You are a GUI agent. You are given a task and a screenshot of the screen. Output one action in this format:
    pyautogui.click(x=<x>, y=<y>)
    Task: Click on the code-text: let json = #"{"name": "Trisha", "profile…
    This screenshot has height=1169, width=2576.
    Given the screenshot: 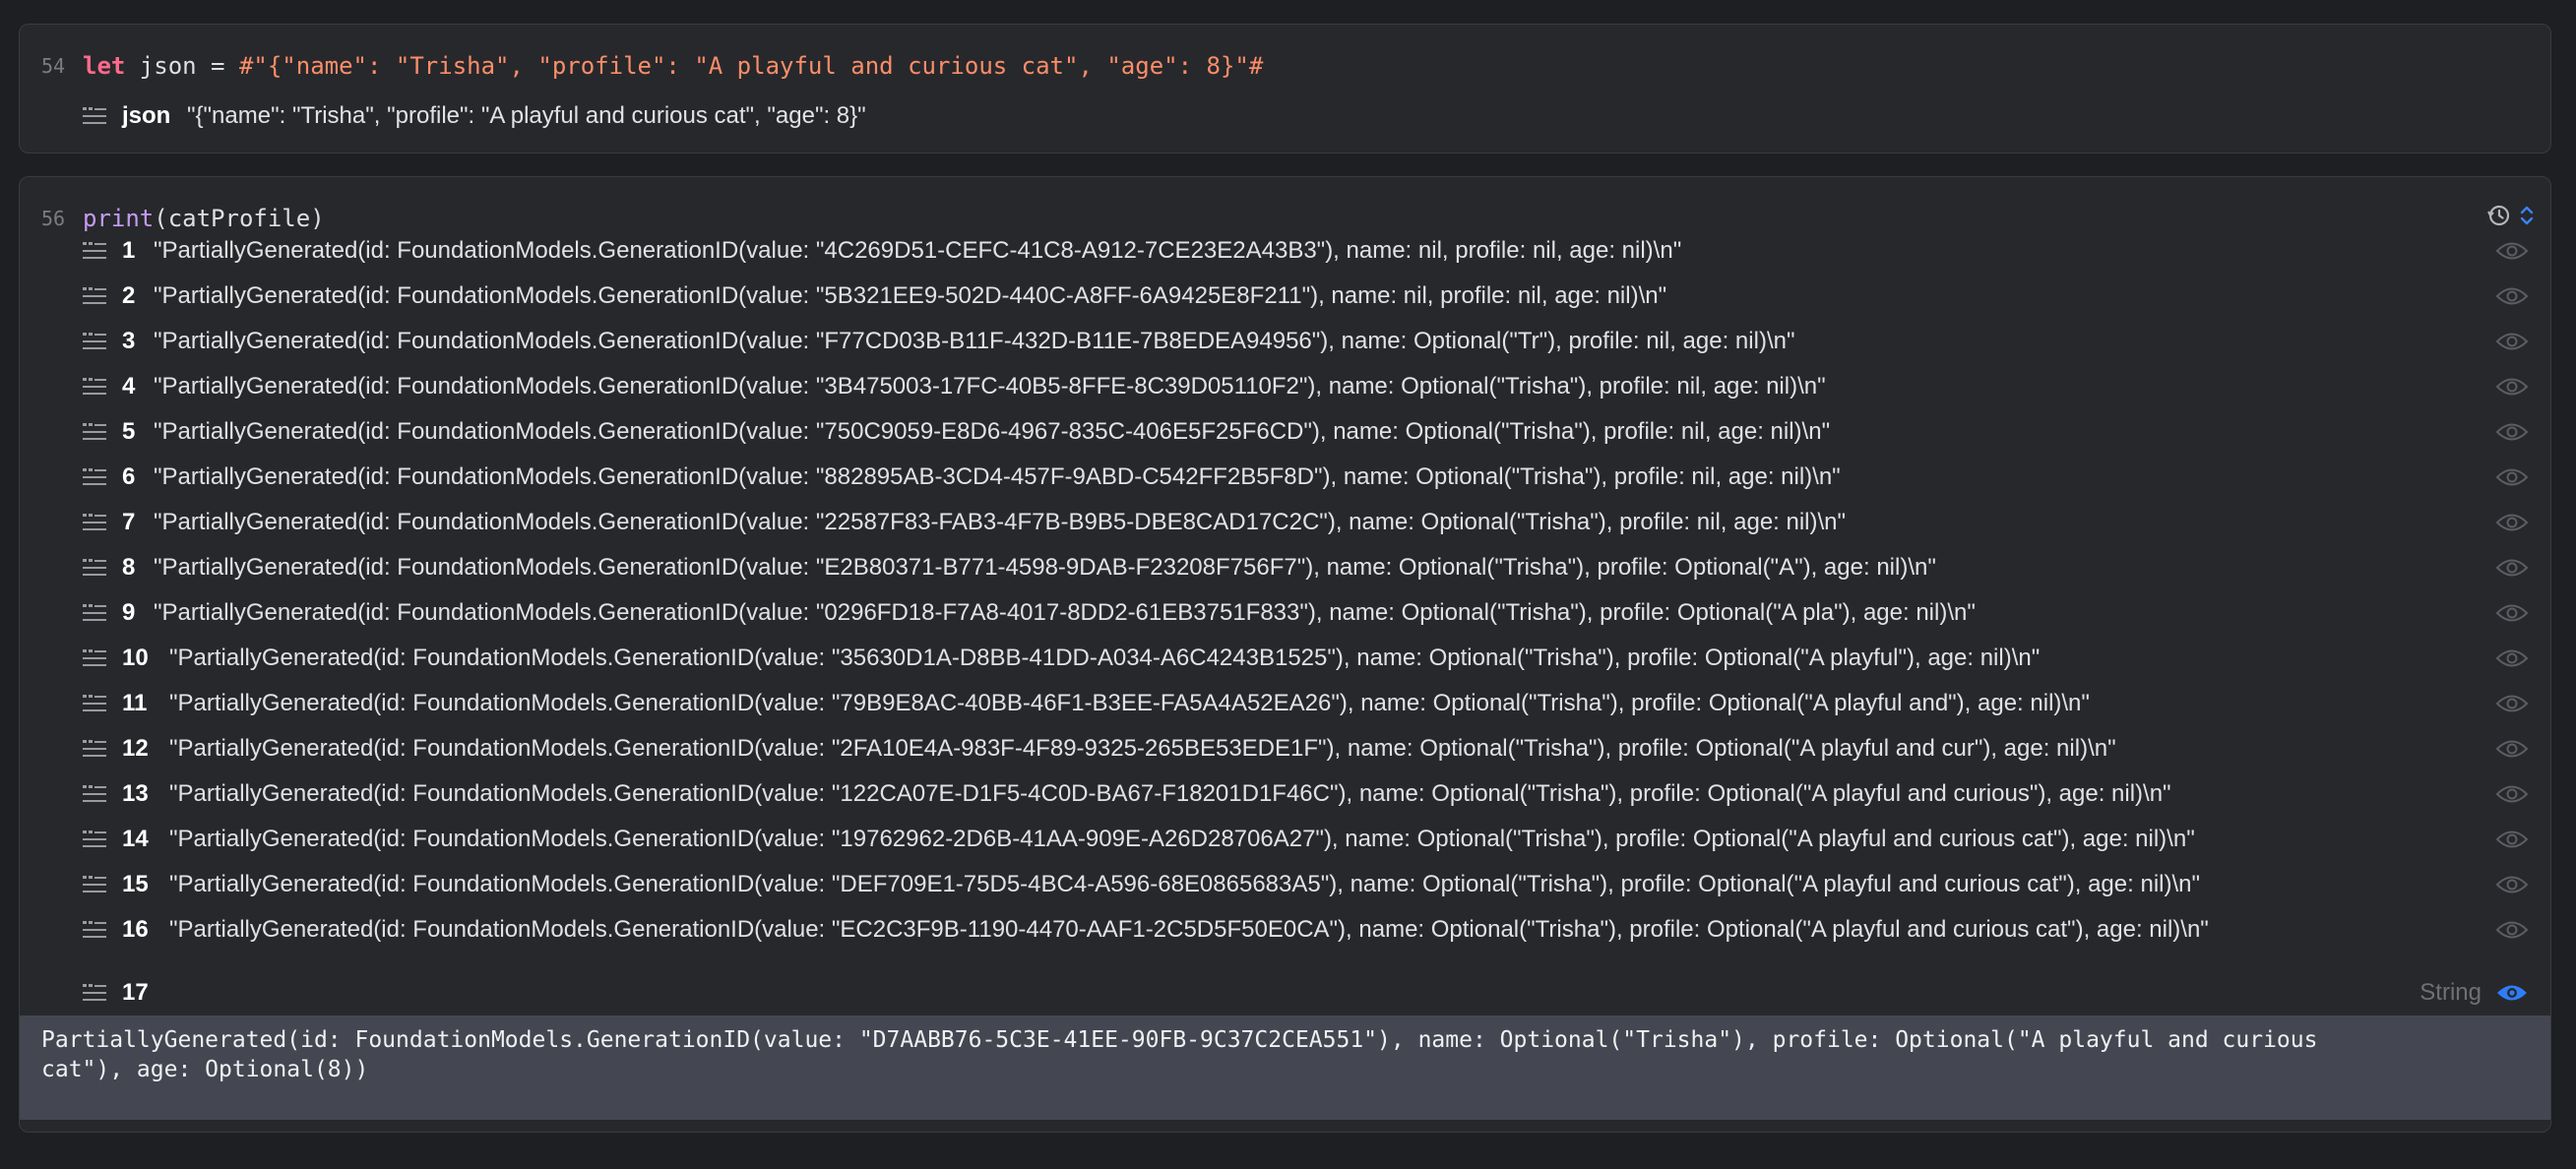 What is the action you would take?
    pyautogui.click(x=673, y=66)
    